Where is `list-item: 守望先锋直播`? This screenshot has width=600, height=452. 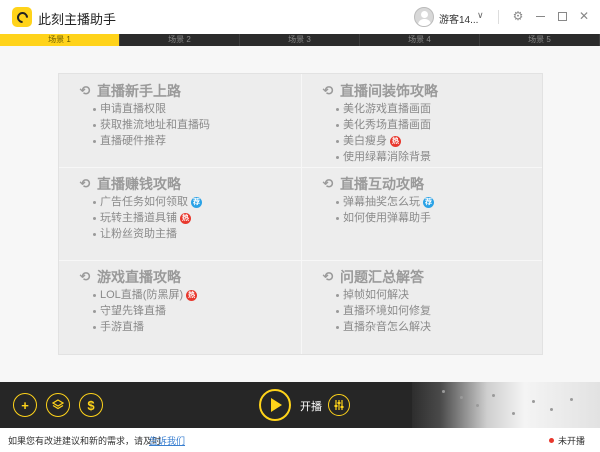
list-item: 守望先锋直播 is located at coordinates (192, 311).